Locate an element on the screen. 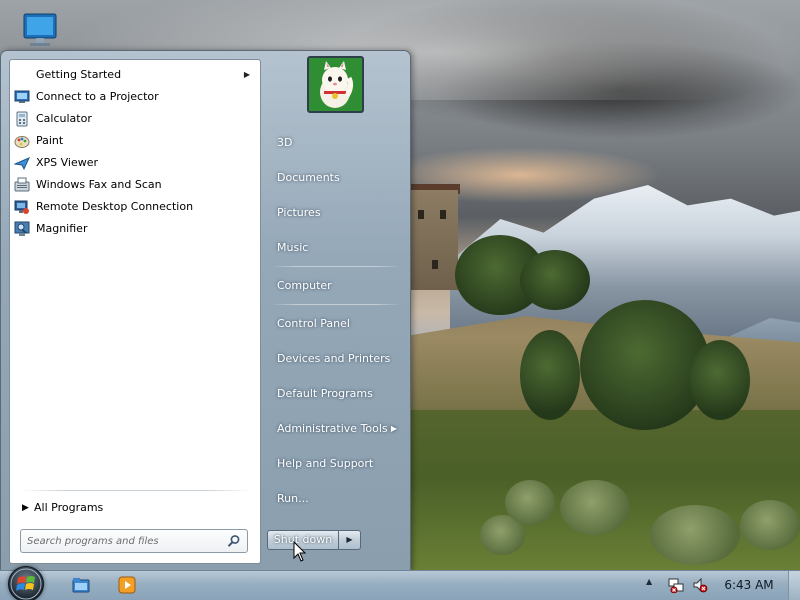 The image size is (800, 600). program-connect-to-projector: Connect to a Projector is located at coordinates (135, 97).